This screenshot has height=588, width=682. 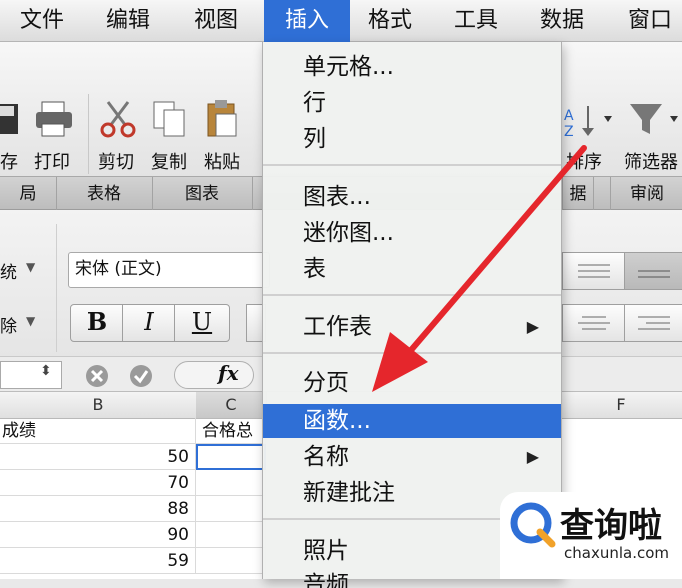 I want to click on logo-brand-text: 查询啦, so click(x=611, y=526).